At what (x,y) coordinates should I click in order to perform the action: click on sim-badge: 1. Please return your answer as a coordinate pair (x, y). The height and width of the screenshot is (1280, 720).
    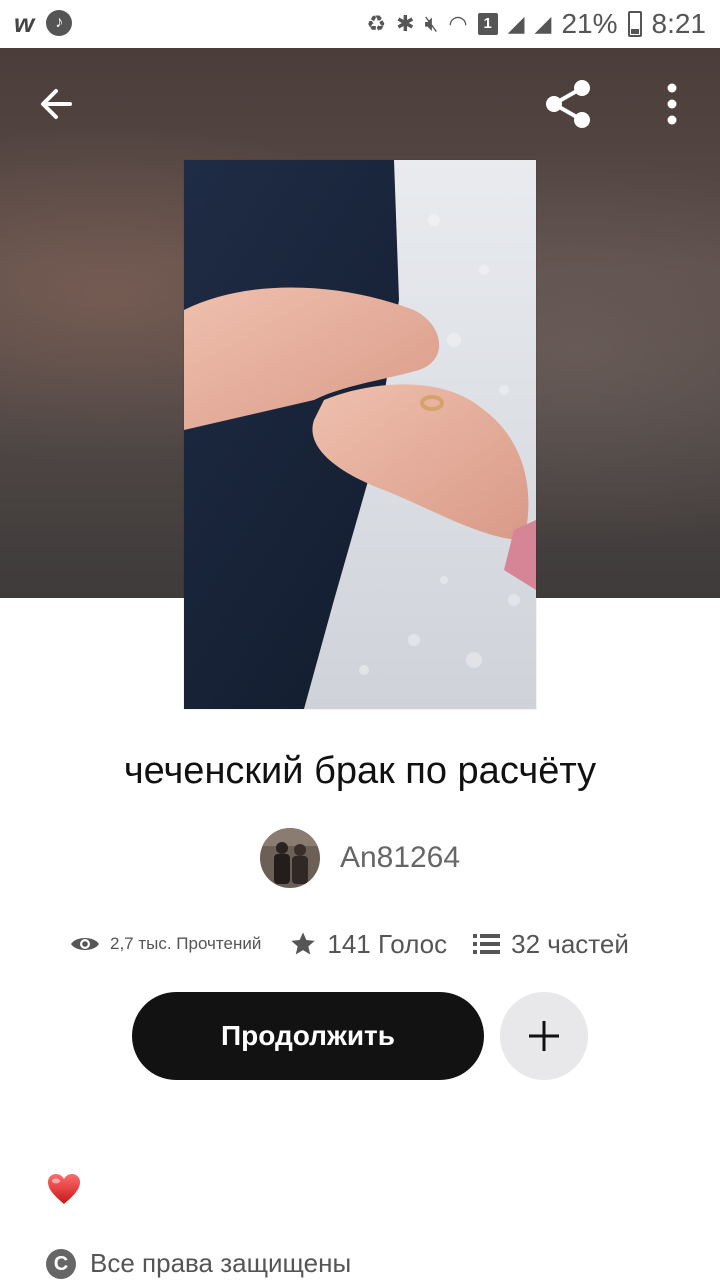
    Looking at the image, I should click on (487, 24).